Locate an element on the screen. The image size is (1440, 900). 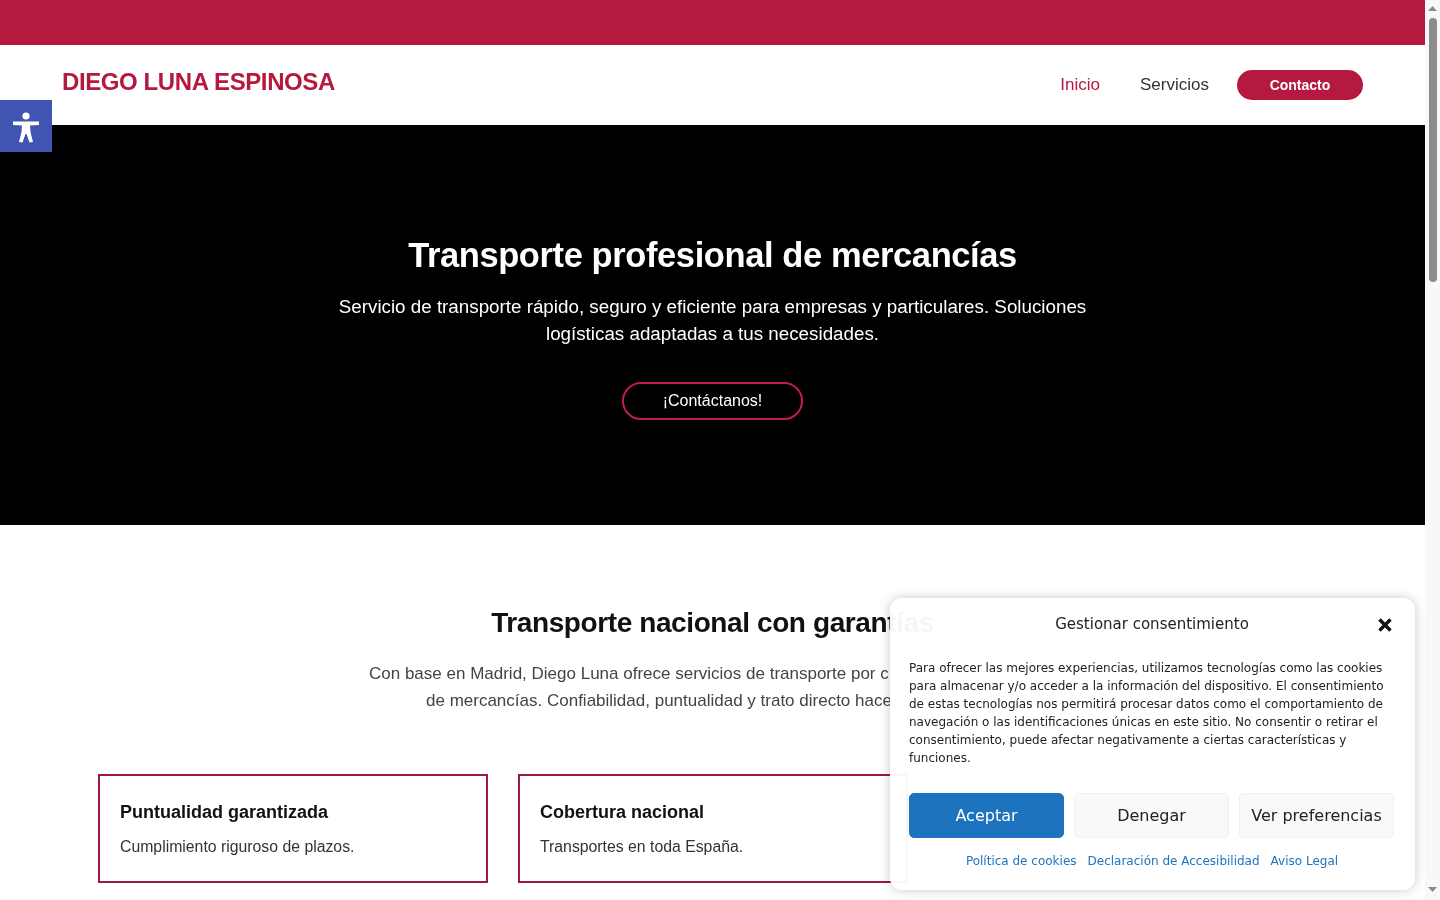
hero-title: Transporte profesional de mercancías is located at coordinates (712, 255).